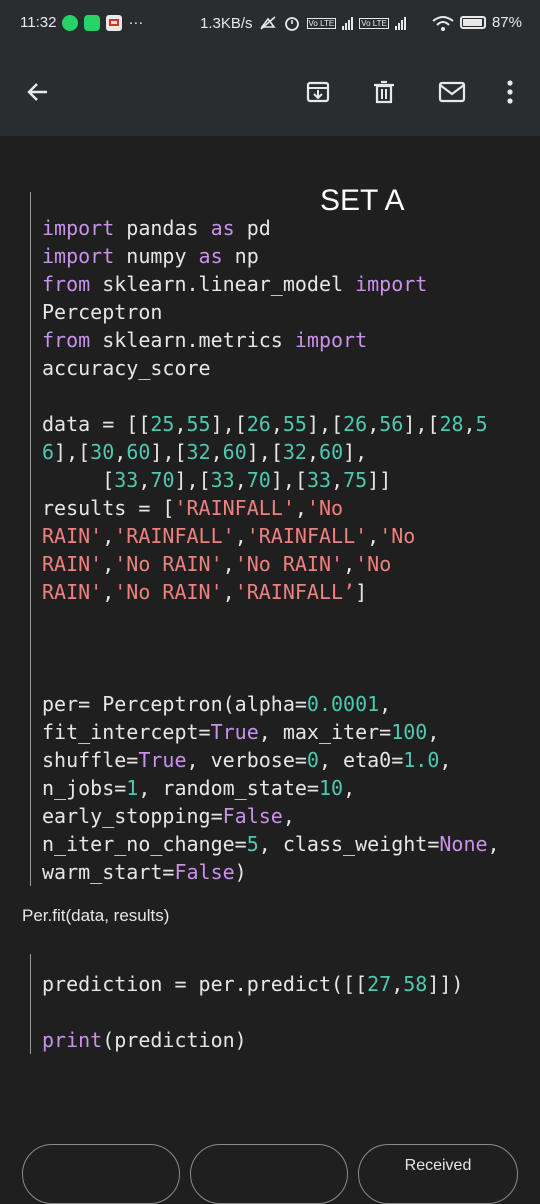 The height and width of the screenshot is (1204, 540). What do you see at coordinates (277, 1040) in the screenshot?
I see `code-line: print(prediction)` at bounding box center [277, 1040].